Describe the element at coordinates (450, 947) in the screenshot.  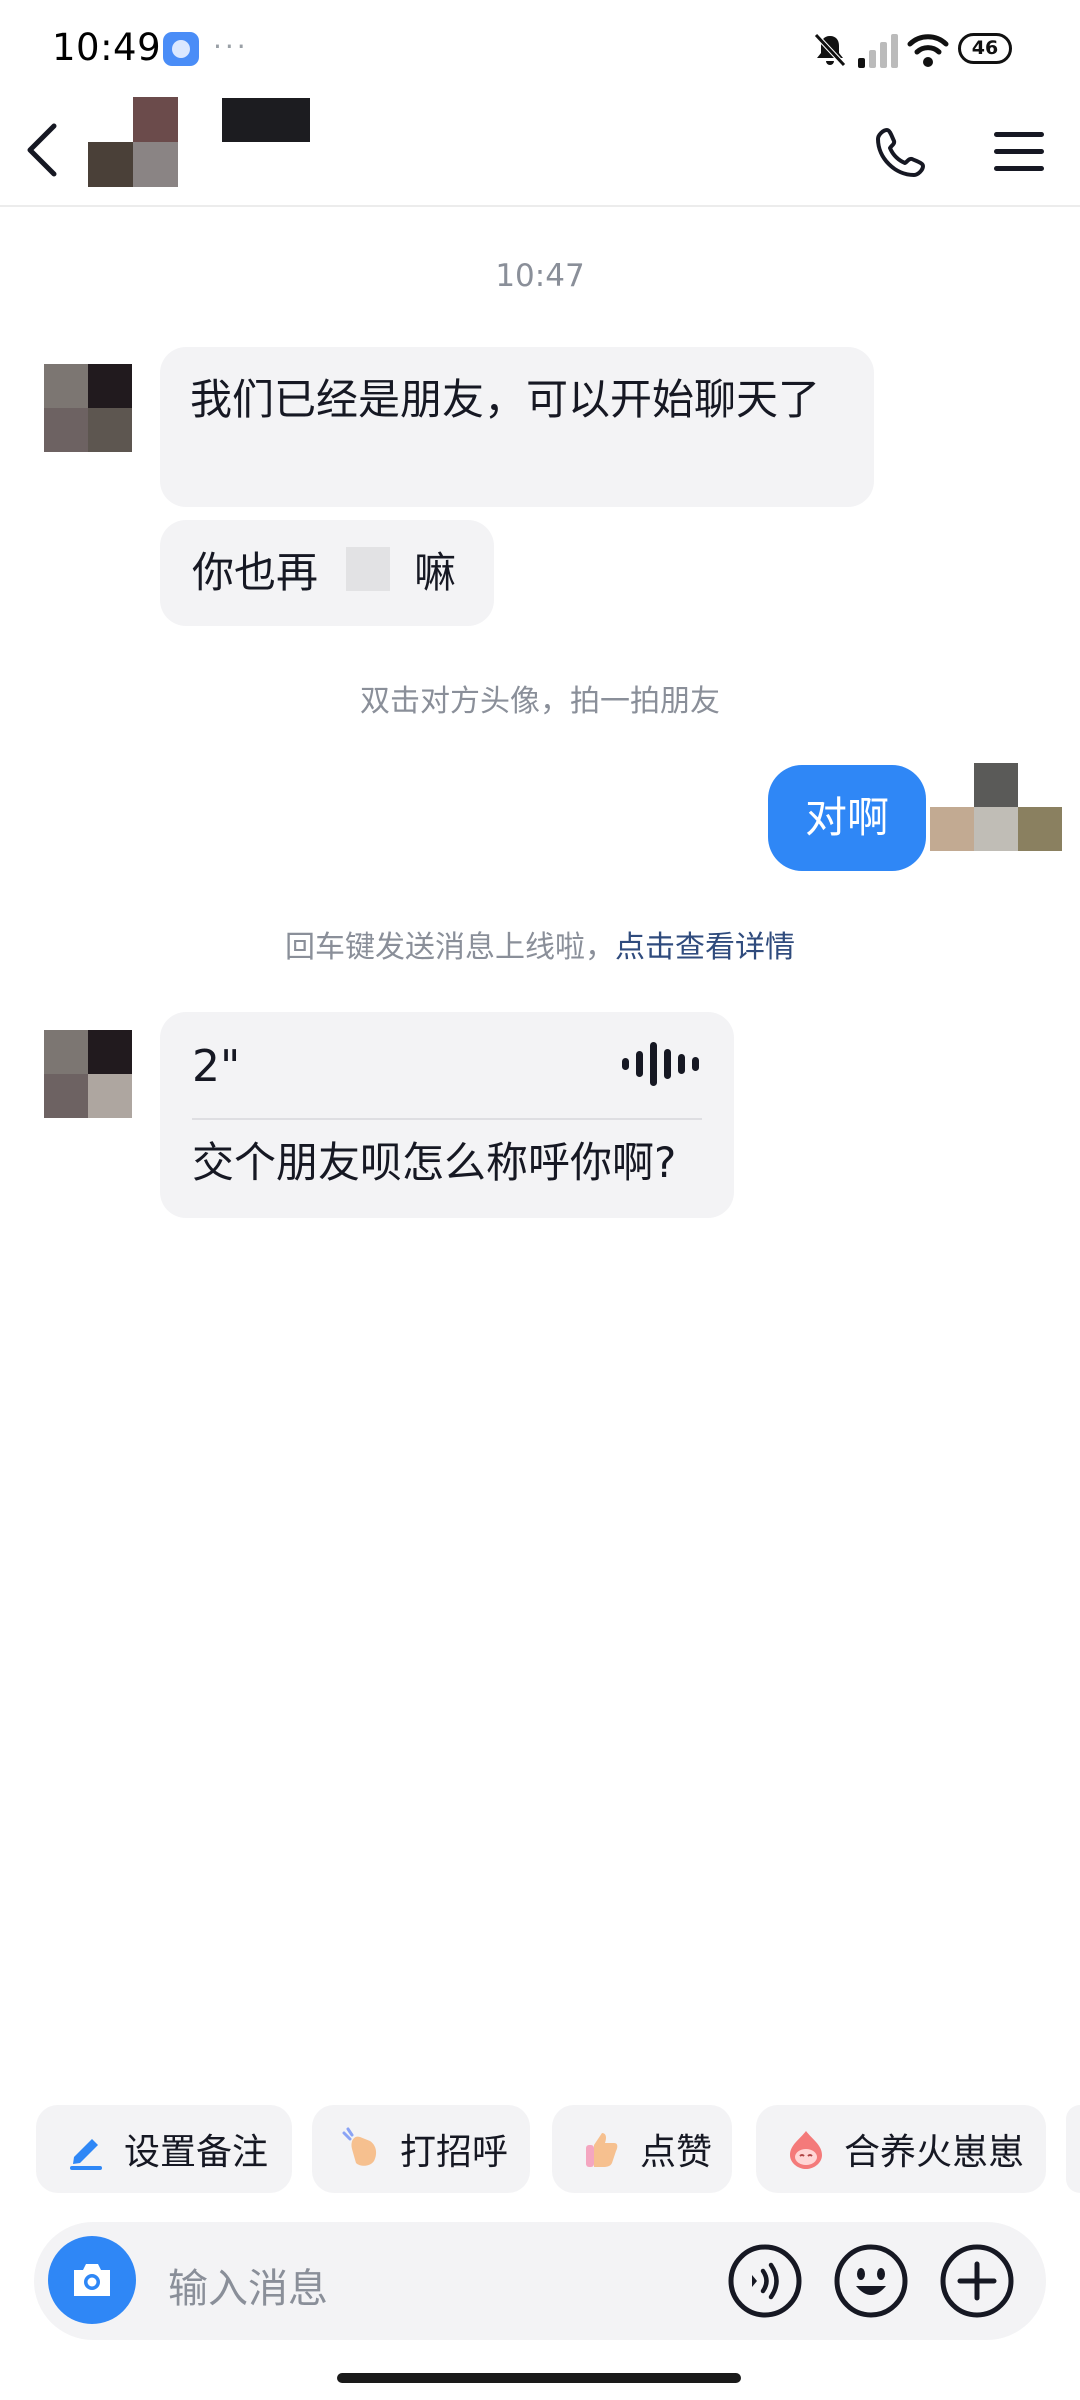
I see `system-tip-text: 回车键发送消息上线啦，` at that location.